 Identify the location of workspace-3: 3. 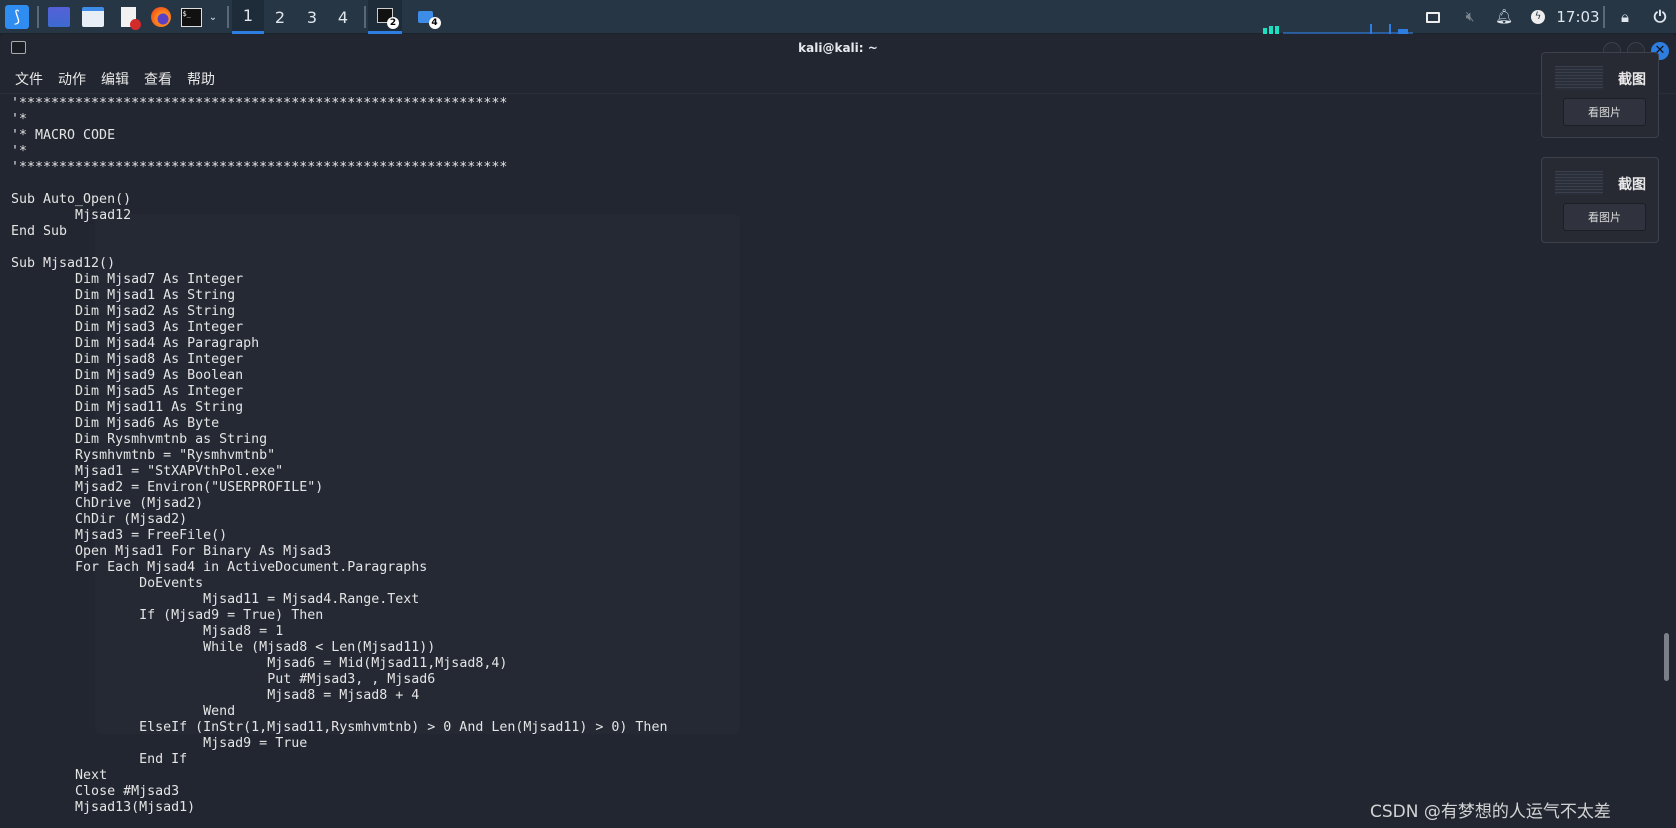
(312, 17).